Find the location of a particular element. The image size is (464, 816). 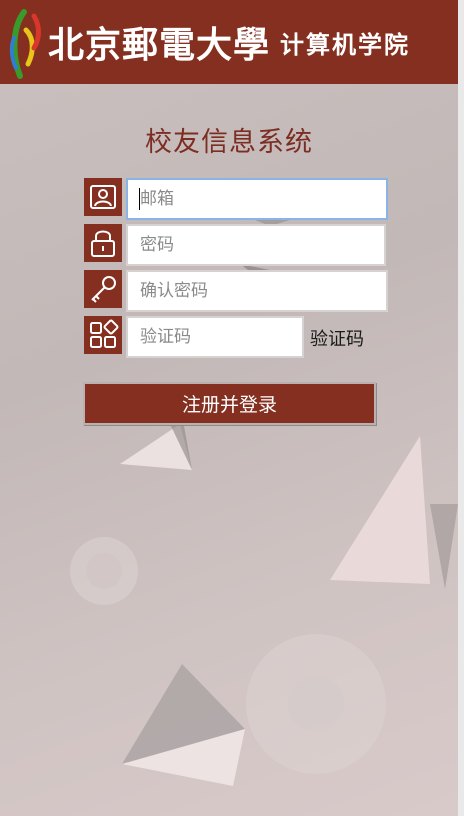

lock-icon is located at coordinates (103, 243).